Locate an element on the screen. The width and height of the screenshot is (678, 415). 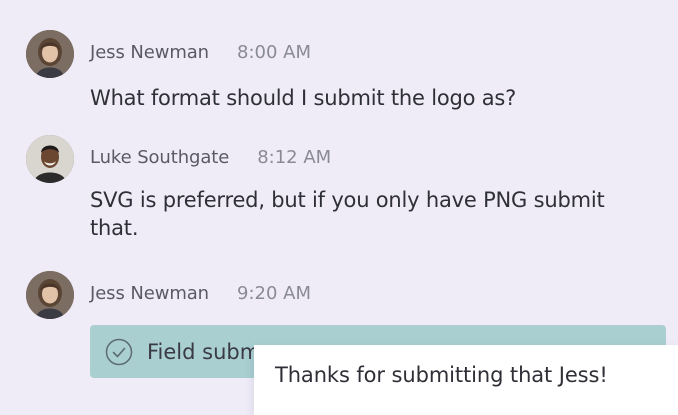
chat-message: Jess Newman 9:20 AM is located at coordinates (346, 296).